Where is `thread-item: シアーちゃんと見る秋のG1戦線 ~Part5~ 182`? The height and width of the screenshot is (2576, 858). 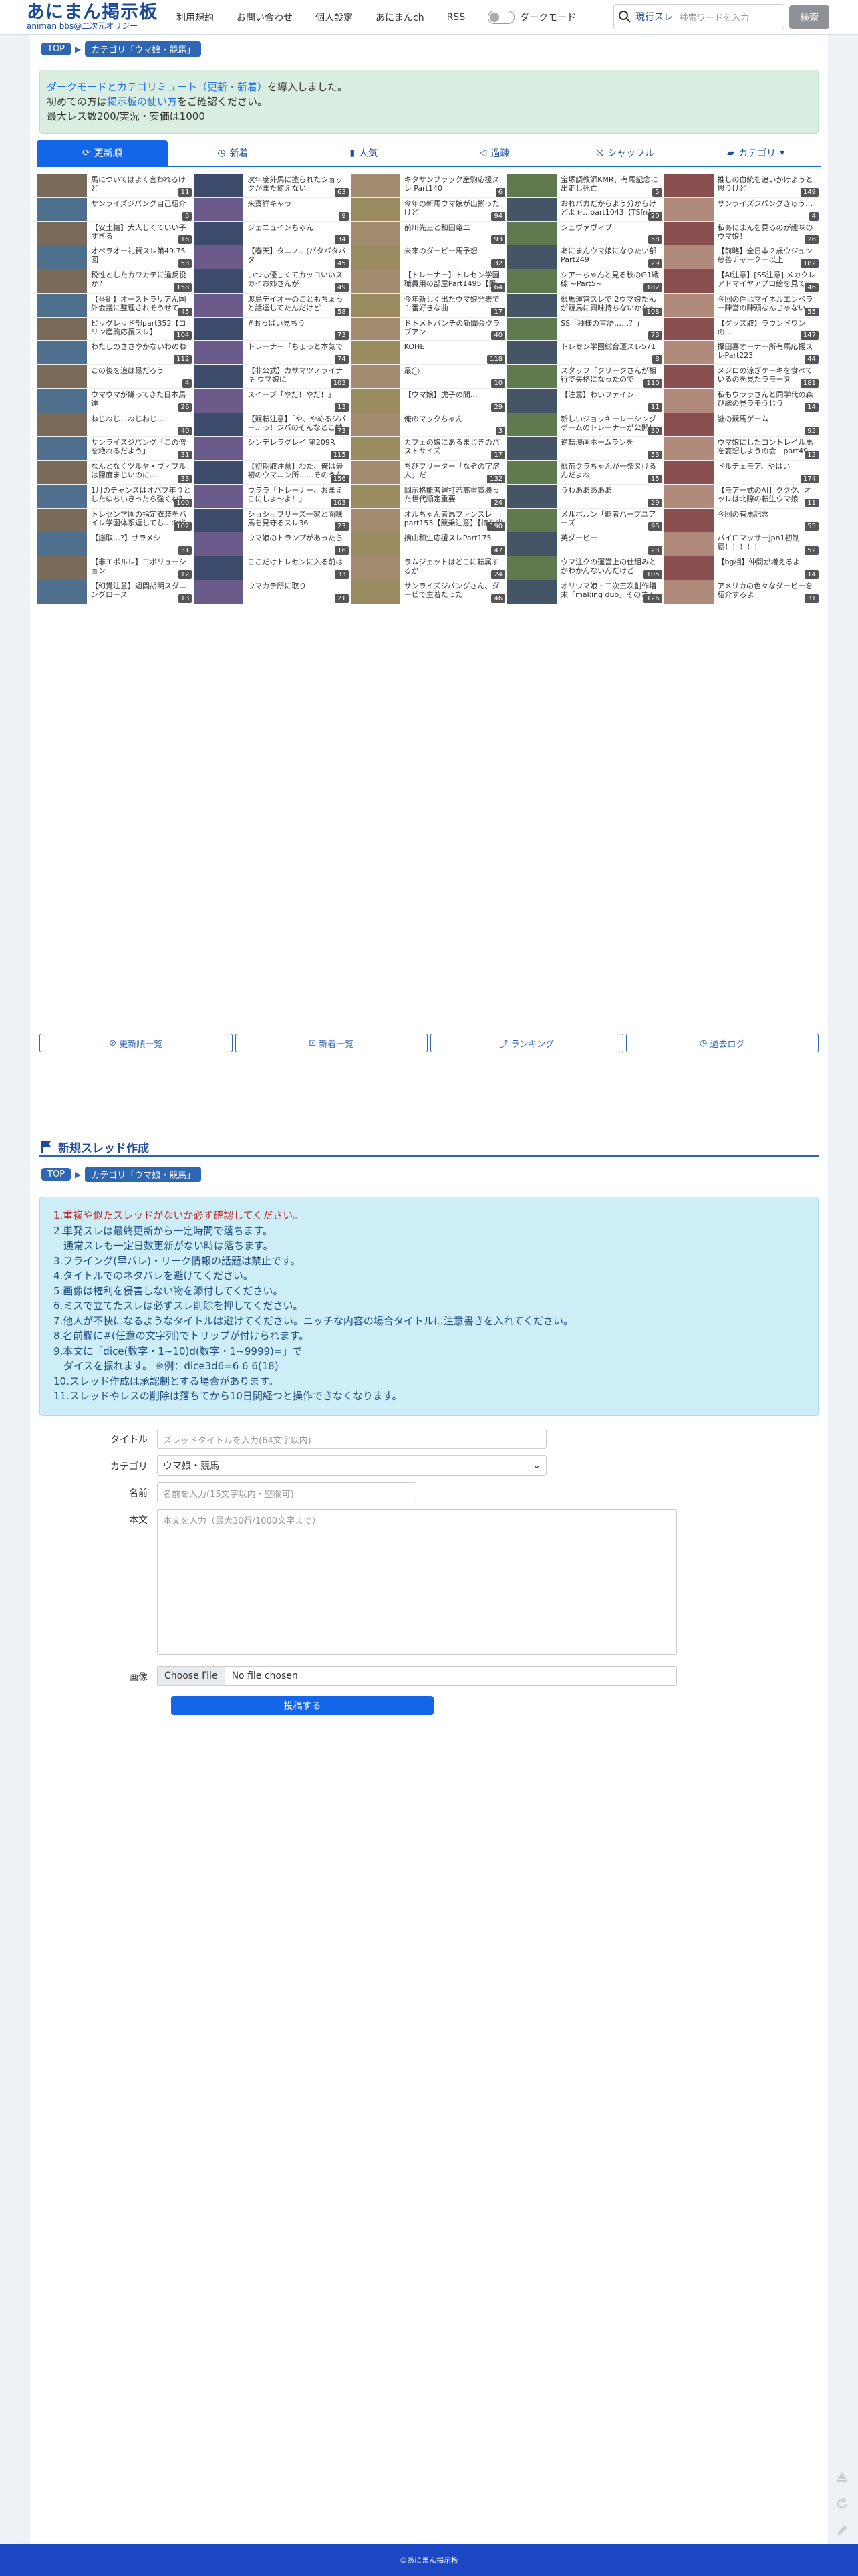 thread-item: シアーちゃんと見る秋のG1戦線 ~Part5~ 182 is located at coordinates (585, 281).